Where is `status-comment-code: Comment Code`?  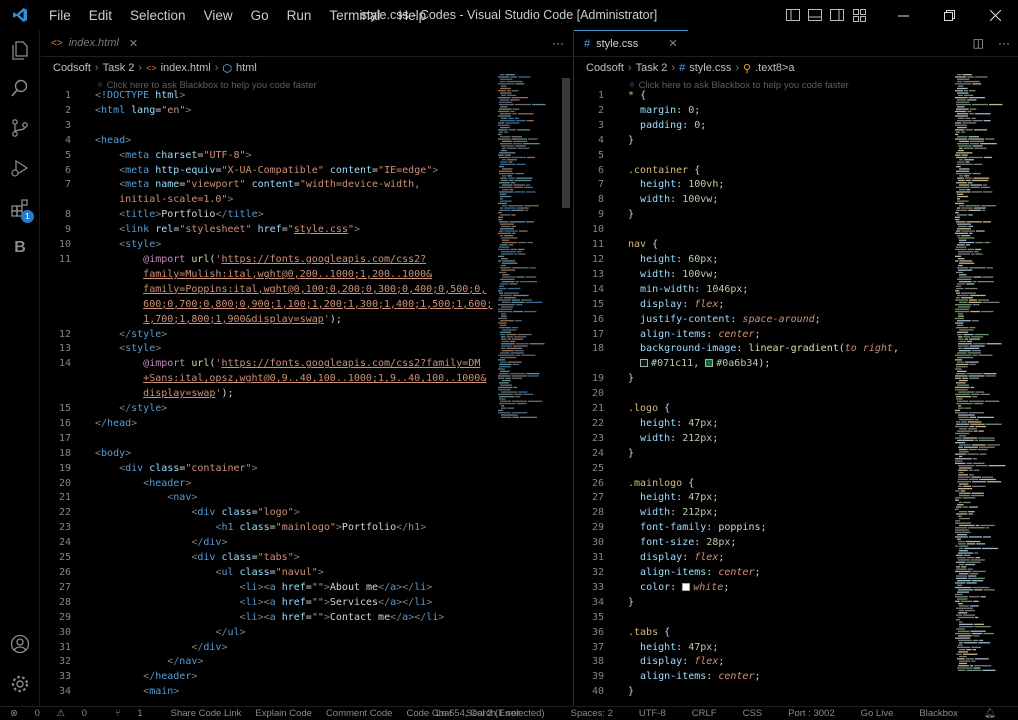
status-comment-code: Comment Code is located at coordinates (359, 713).